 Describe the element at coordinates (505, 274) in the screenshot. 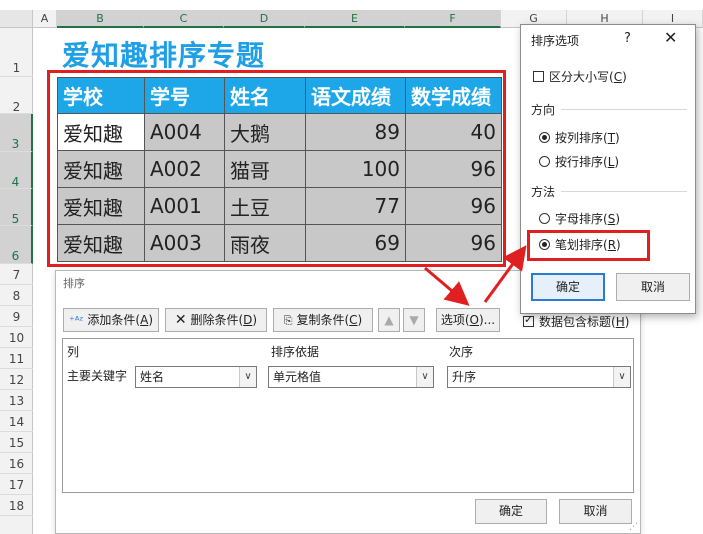

I see `arrow-to-options-dialog-icon` at that location.